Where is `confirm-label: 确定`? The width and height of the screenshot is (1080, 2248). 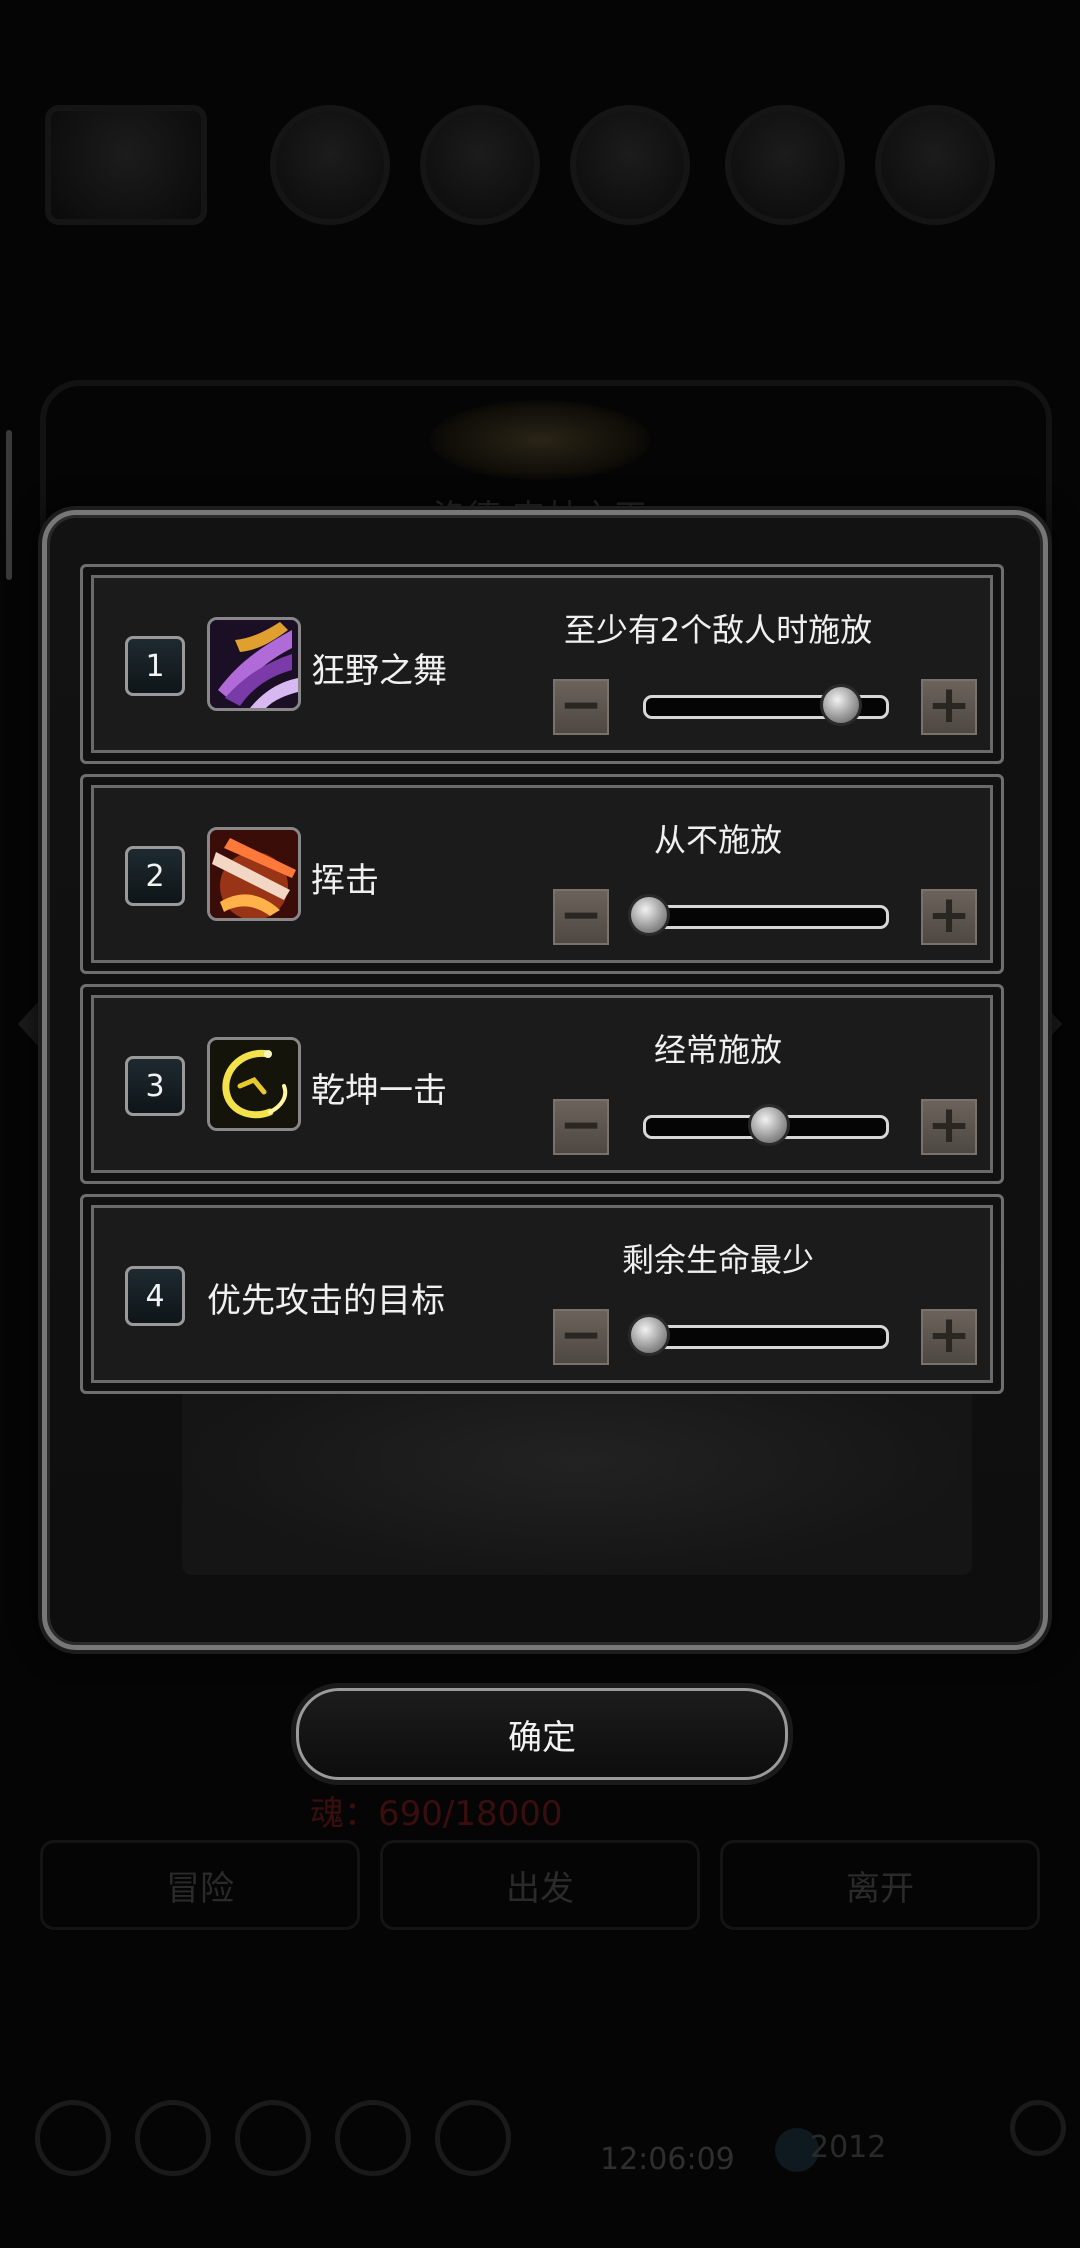 confirm-label: 确定 is located at coordinates (542, 1737).